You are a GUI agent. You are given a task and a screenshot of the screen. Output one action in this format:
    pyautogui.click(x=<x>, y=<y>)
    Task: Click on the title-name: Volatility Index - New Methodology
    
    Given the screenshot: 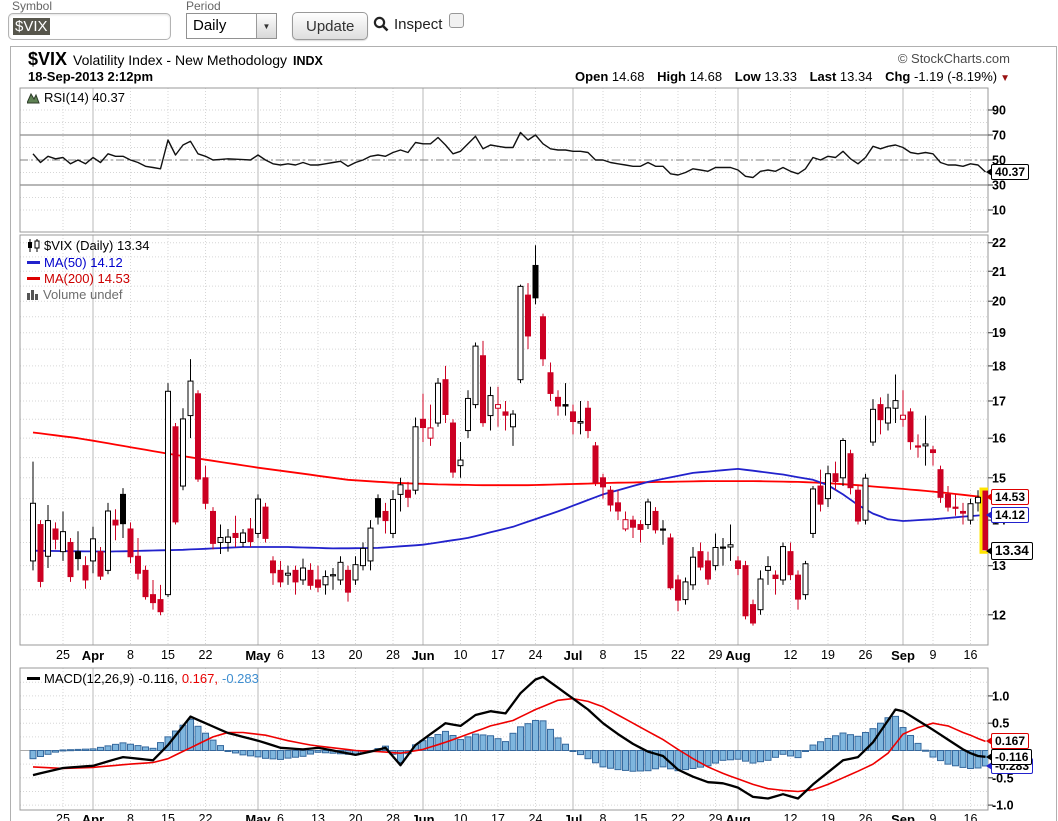 What is the action you would take?
    pyautogui.click(x=180, y=60)
    